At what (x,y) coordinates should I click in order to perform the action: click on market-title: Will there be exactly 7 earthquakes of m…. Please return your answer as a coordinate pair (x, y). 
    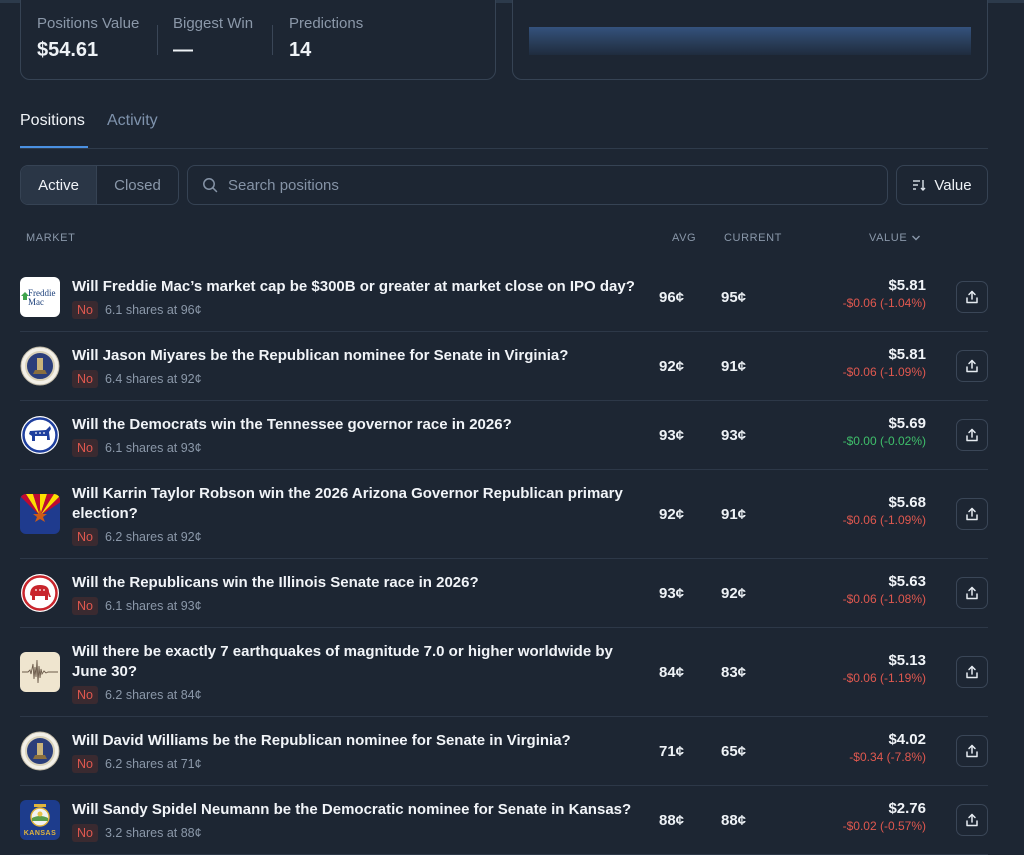
    Looking at the image, I should click on (357, 662).